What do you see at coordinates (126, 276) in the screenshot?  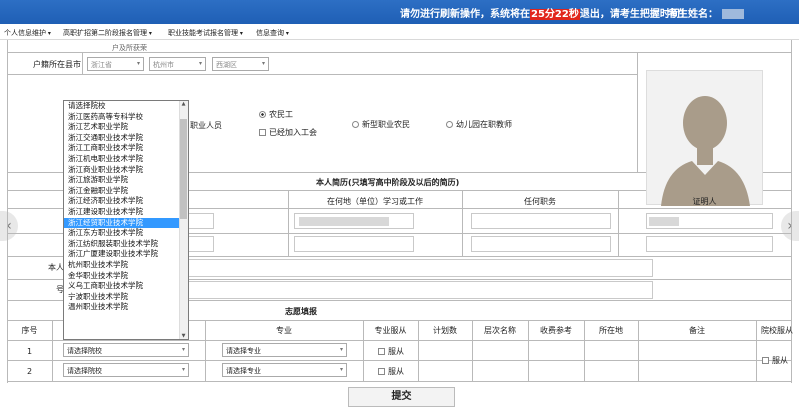 I see `dropdown-option: 金华职业技术学院` at bounding box center [126, 276].